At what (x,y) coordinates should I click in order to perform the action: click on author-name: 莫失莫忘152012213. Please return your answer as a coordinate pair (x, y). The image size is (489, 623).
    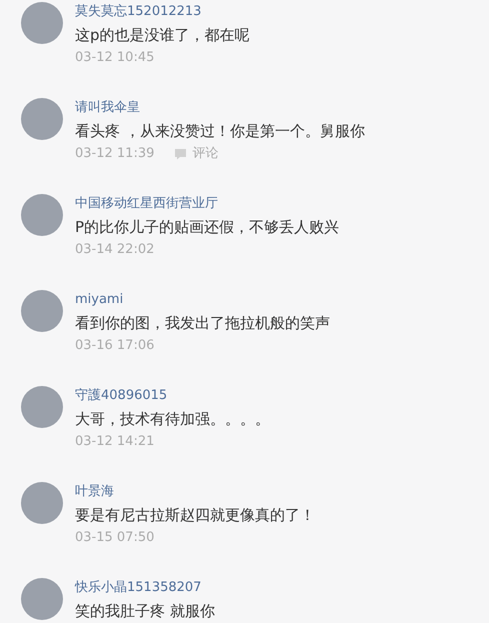
    Looking at the image, I should click on (162, 12).